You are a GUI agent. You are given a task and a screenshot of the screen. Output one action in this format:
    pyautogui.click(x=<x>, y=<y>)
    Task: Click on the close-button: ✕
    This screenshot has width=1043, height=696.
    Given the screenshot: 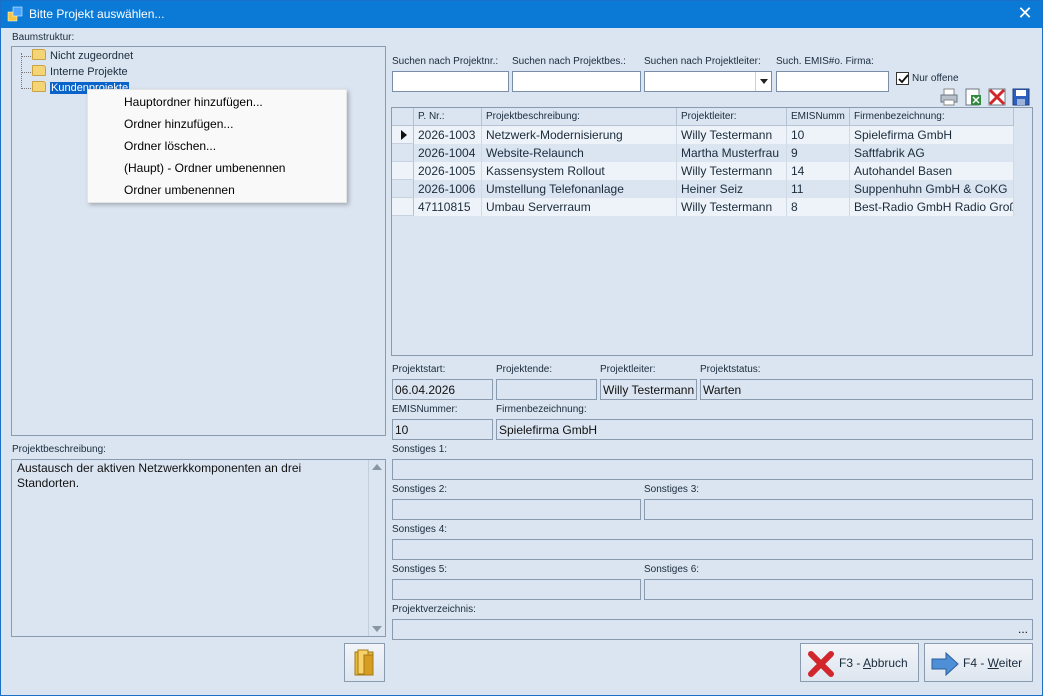 What is the action you would take?
    pyautogui.click(x=1025, y=14)
    